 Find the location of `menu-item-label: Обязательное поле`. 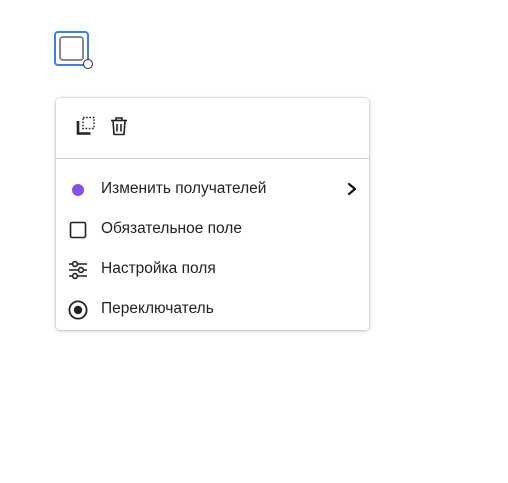

menu-item-label: Обязательное поле is located at coordinates (171, 228).